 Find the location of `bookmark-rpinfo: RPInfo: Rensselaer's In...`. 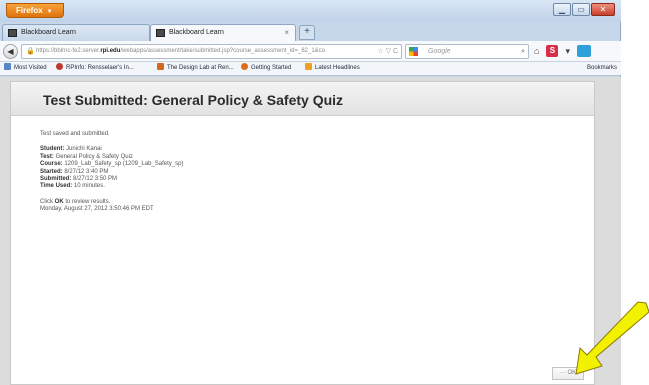

bookmark-rpinfo: RPInfo: Rensselaer's In... is located at coordinates (95, 68).